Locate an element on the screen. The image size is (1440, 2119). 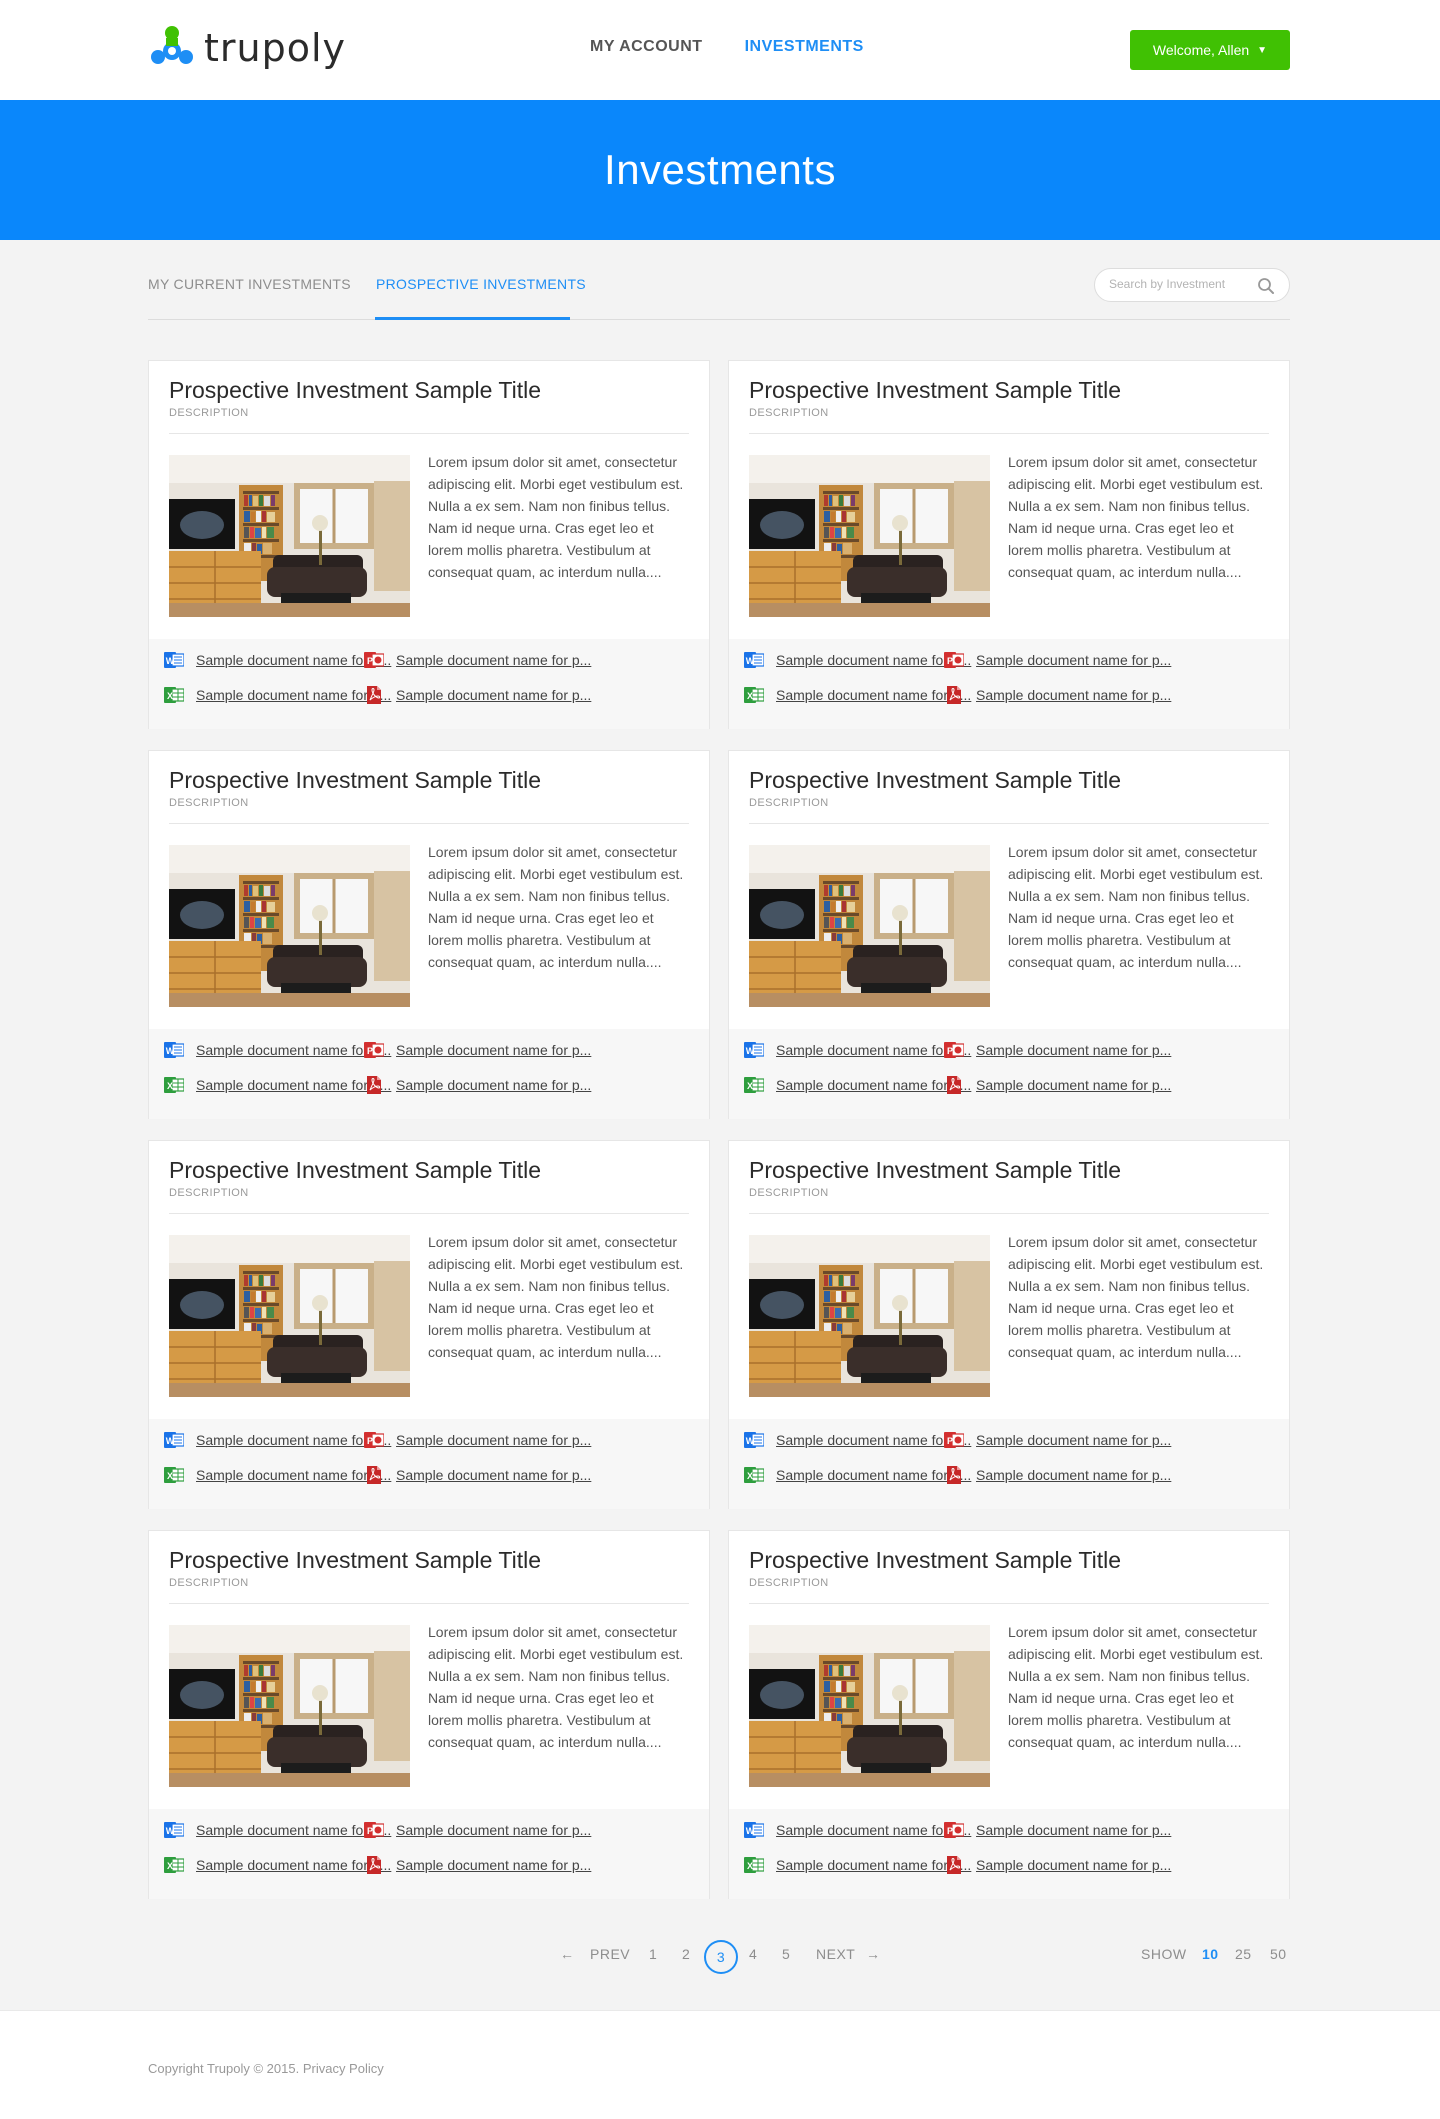
page-size-25: 25 is located at coordinates (1243, 1954).